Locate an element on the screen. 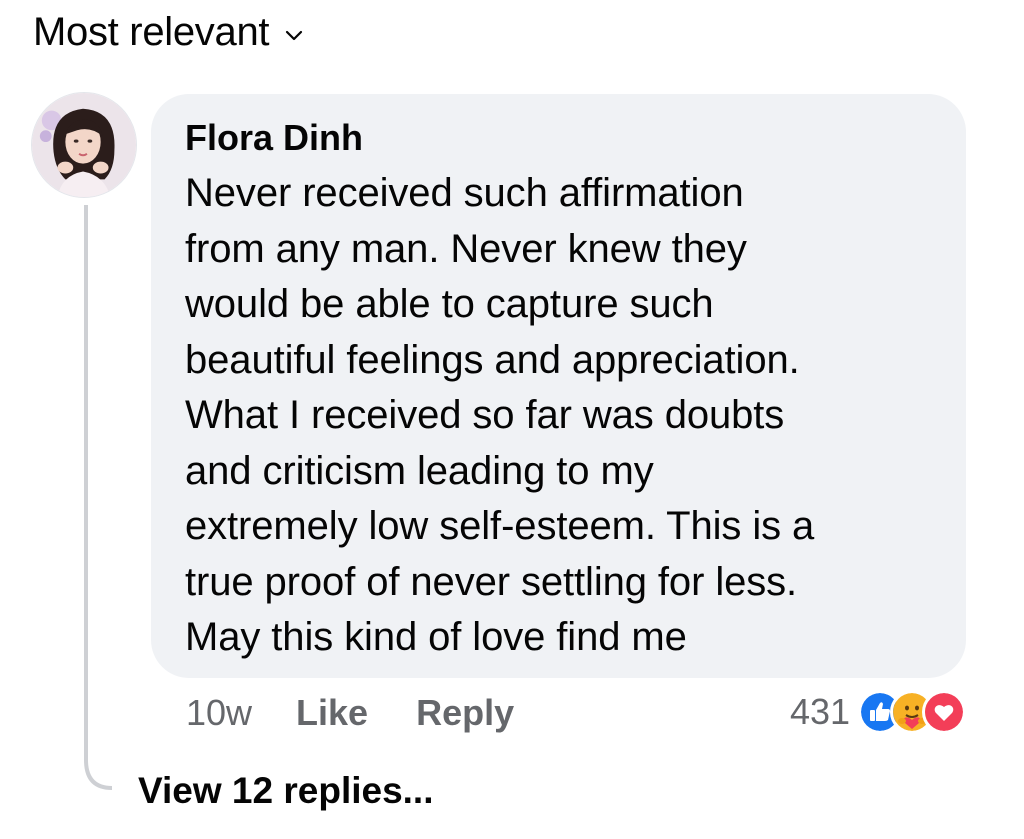 The image size is (1024, 839). reply-button: Reply is located at coordinates (465, 713).